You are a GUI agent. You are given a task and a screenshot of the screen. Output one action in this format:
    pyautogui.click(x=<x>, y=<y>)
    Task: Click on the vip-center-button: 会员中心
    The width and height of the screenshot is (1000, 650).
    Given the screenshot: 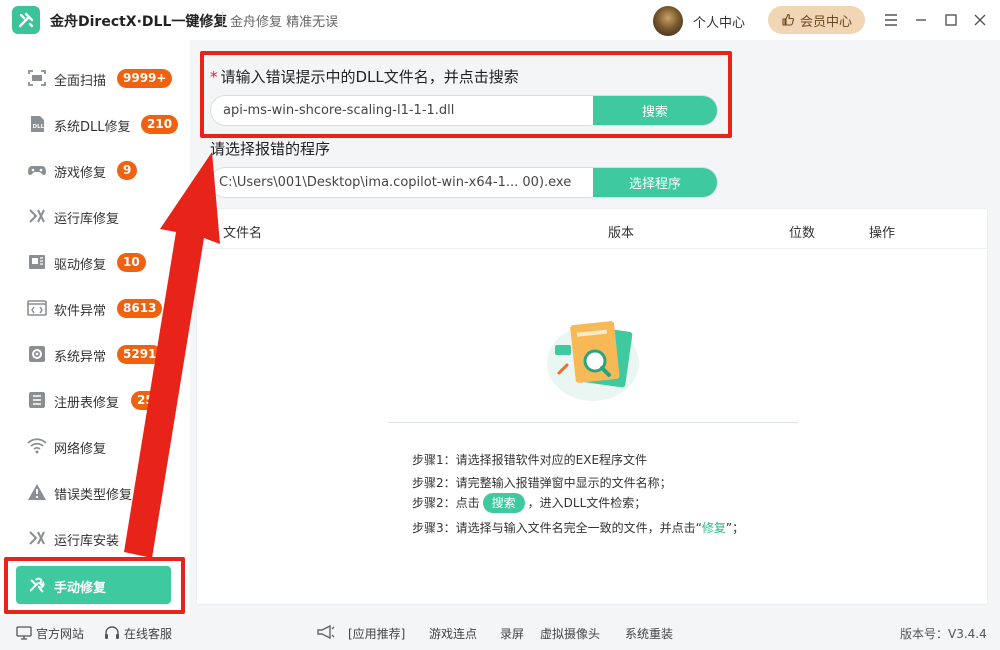 What is the action you would take?
    pyautogui.click(x=816, y=20)
    